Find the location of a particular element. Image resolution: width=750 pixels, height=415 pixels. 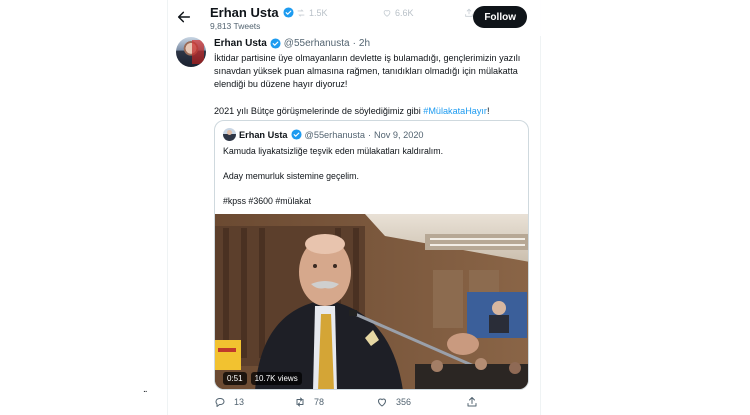

tweet-paragraph-2-end: ! is located at coordinates (488, 110).